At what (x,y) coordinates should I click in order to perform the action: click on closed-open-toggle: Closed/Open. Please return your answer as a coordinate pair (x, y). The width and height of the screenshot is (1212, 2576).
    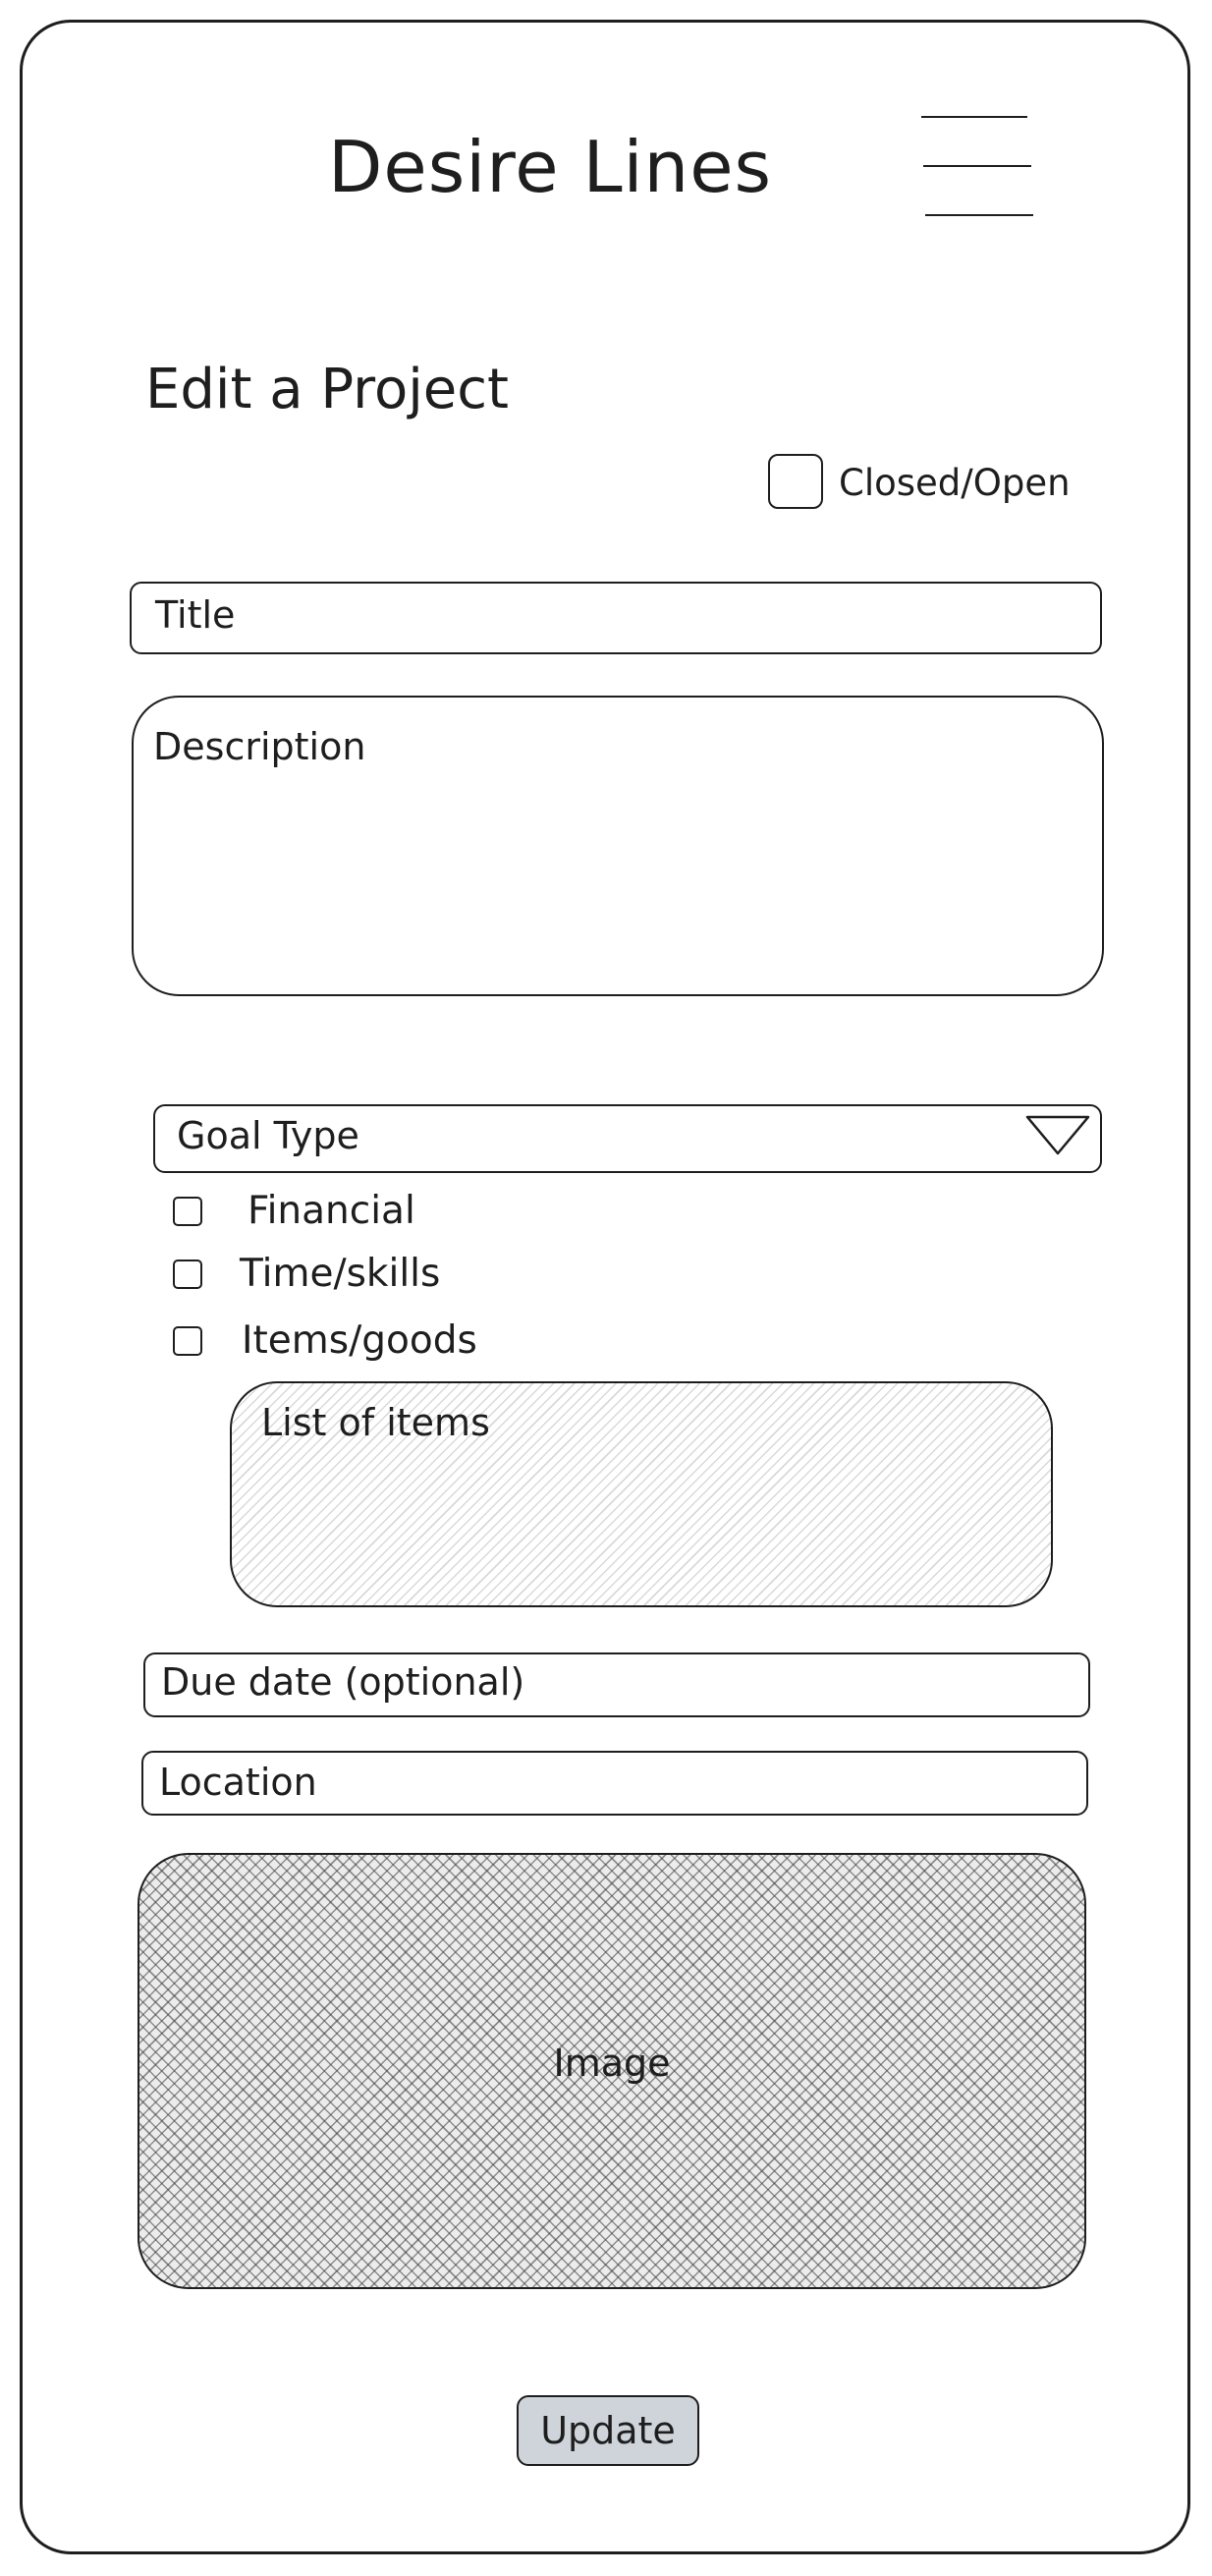
    Looking at the image, I should click on (925, 483).